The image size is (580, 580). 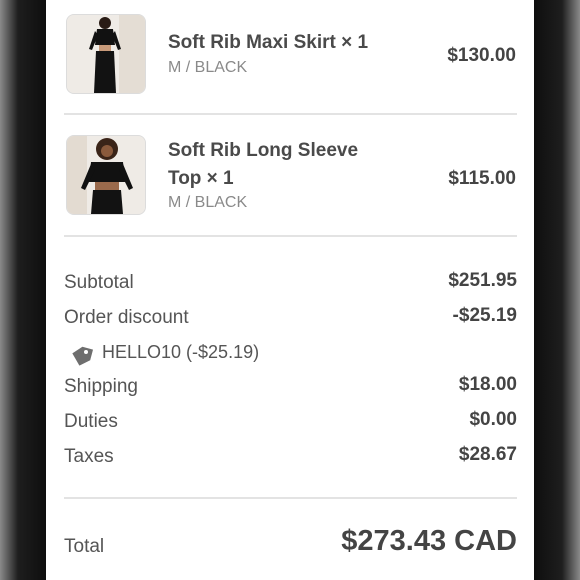 I want to click on taxes-label: Taxes, so click(x=89, y=456).